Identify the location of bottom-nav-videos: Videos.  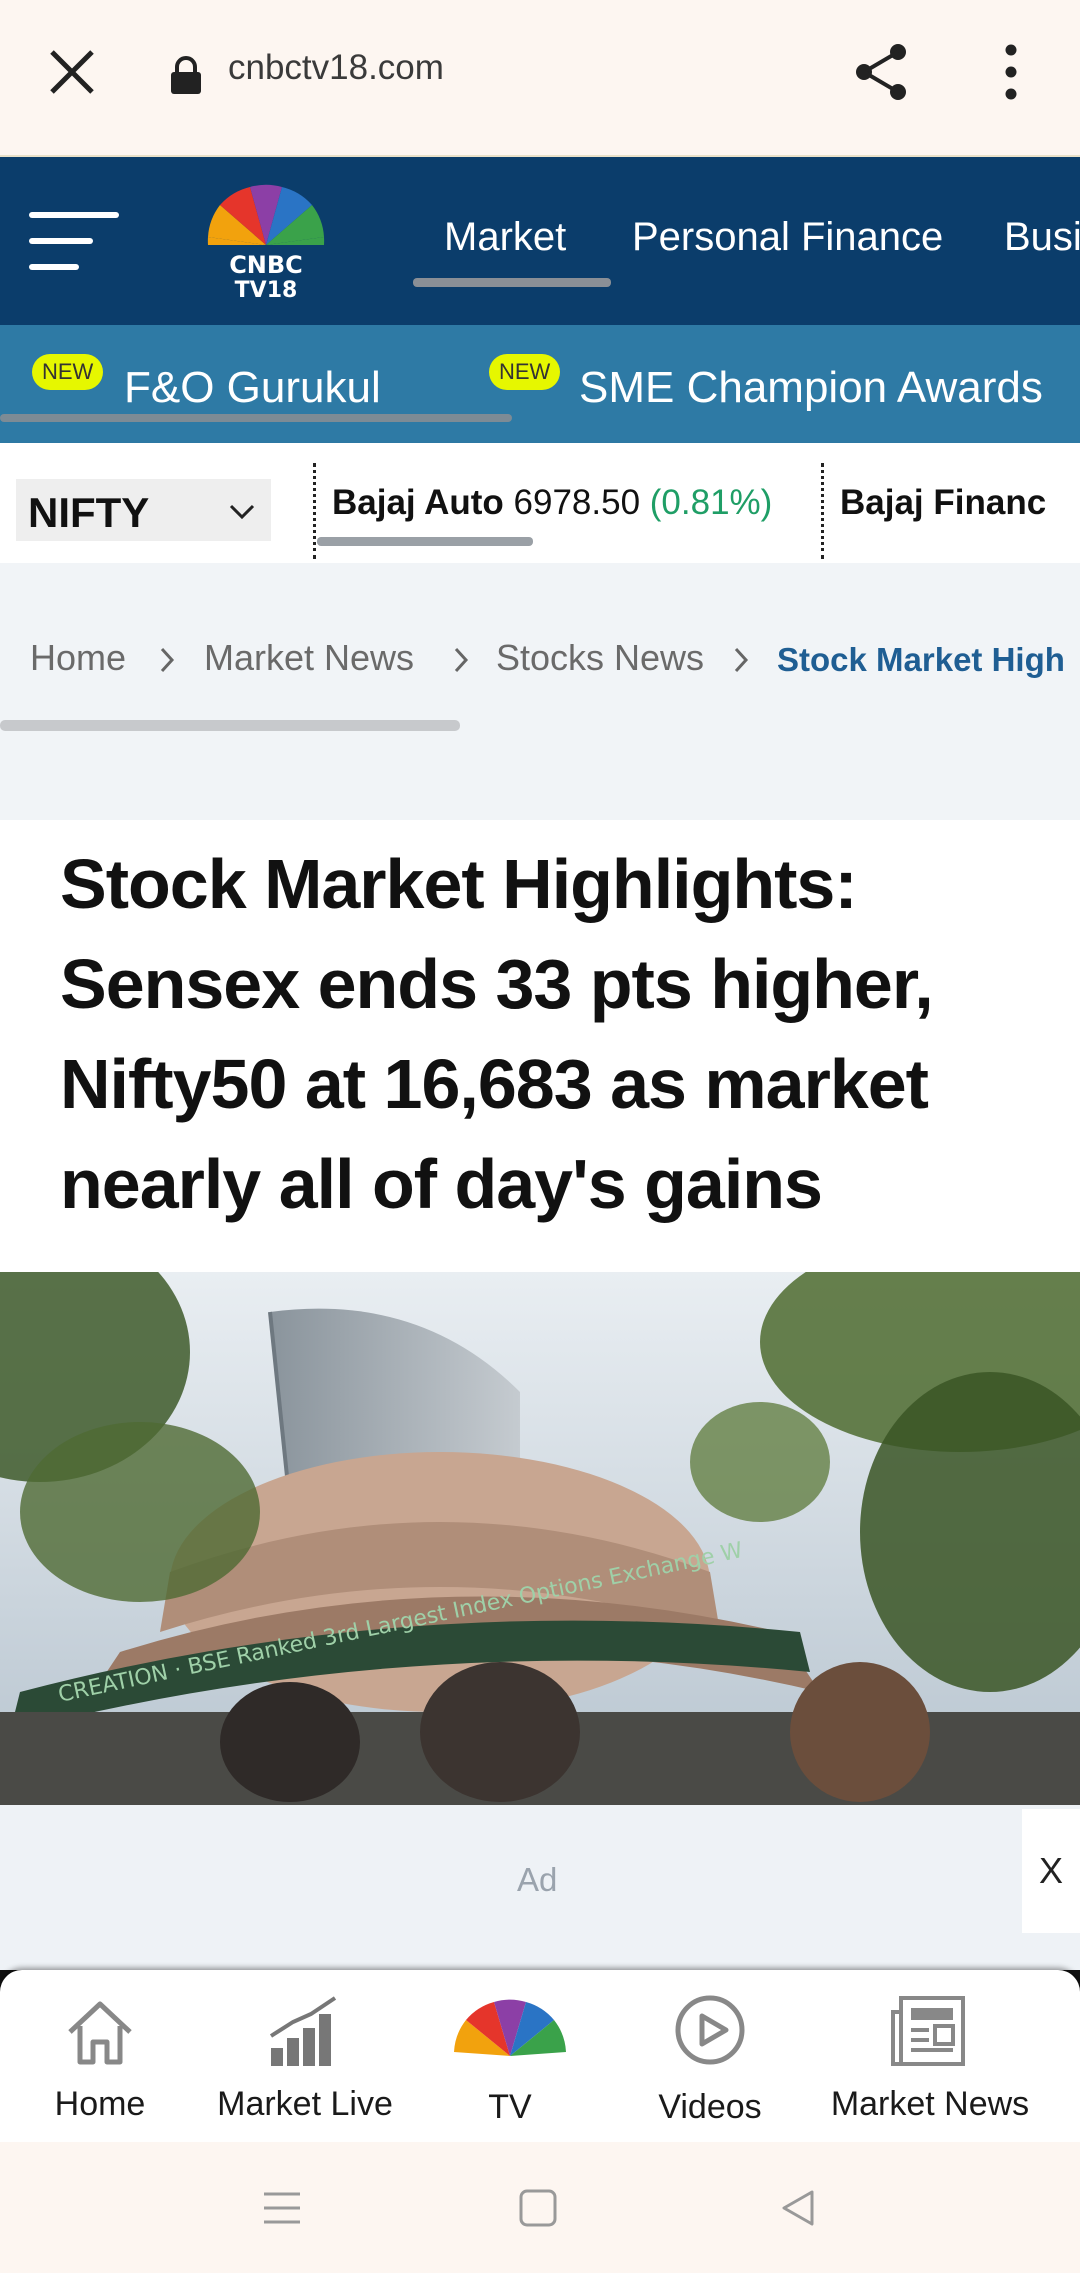
(710, 2056).